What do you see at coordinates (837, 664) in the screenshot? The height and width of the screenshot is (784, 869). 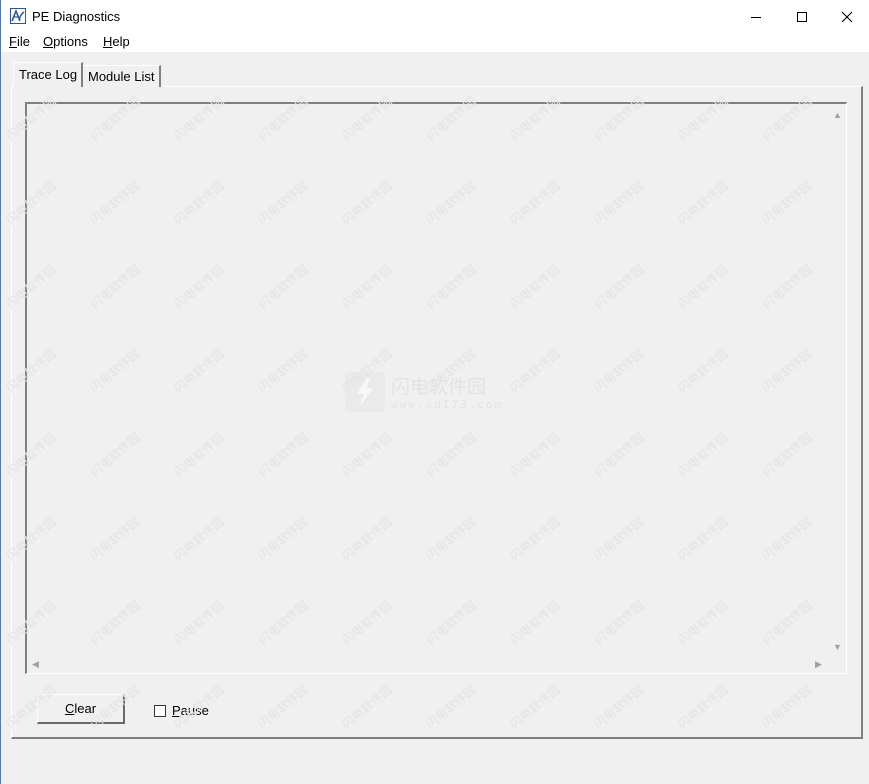 I see `scroll-corner` at bounding box center [837, 664].